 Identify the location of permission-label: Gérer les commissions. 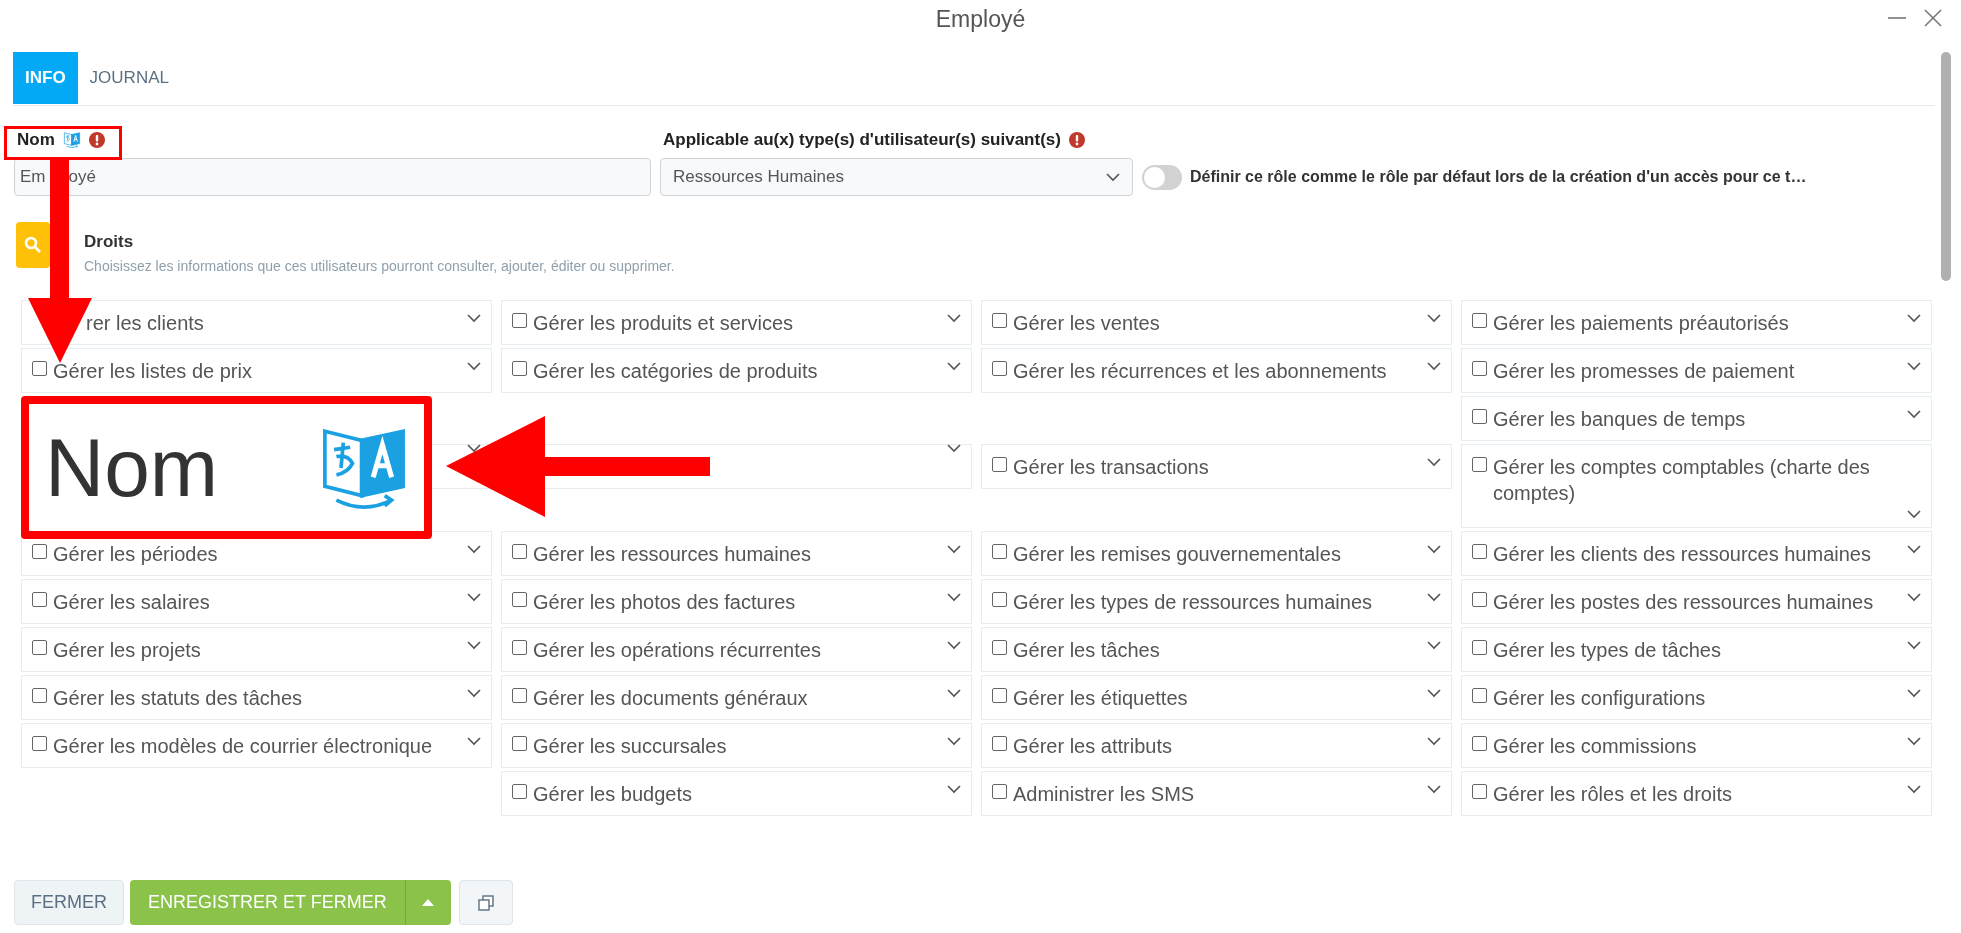
(1595, 746).